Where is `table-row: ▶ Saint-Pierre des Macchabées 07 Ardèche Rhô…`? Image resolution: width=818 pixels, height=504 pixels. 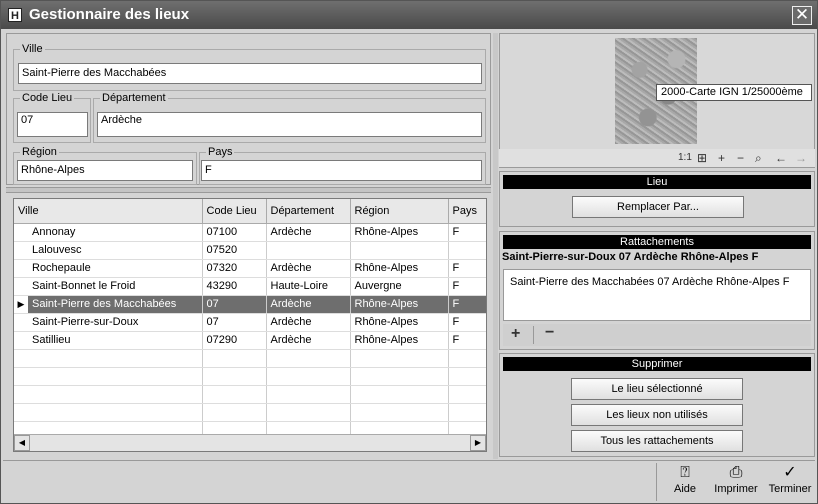 table-row: ▶ Saint-Pierre des Macchabées 07 Ardèche Rhô… is located at coordinates (250, 304).